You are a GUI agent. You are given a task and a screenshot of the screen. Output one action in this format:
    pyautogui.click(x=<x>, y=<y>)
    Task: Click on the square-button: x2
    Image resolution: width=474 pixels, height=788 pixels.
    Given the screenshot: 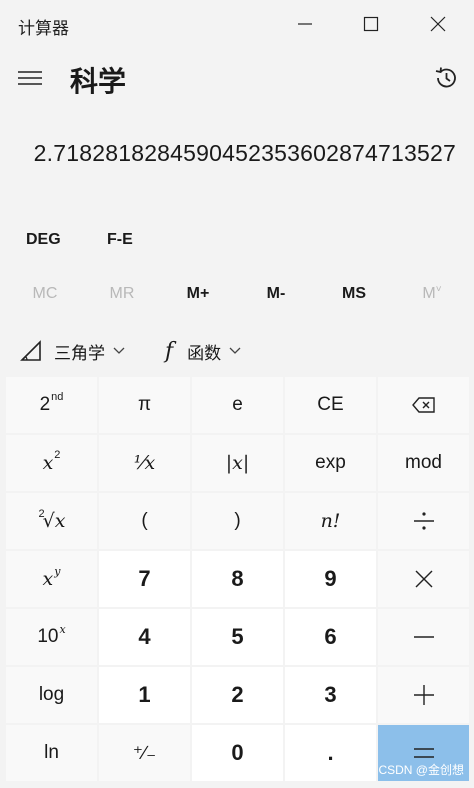 What is the action you would take?
    pyautogui.click(x=51, y=463)
    